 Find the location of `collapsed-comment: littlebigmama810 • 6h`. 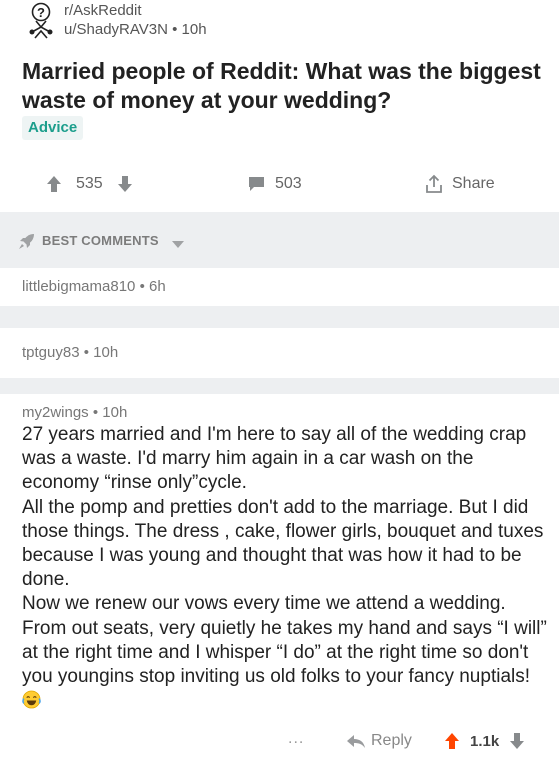

collapsed-comment: littlebigmama810 • 6h is located at coordinates (279, 287).